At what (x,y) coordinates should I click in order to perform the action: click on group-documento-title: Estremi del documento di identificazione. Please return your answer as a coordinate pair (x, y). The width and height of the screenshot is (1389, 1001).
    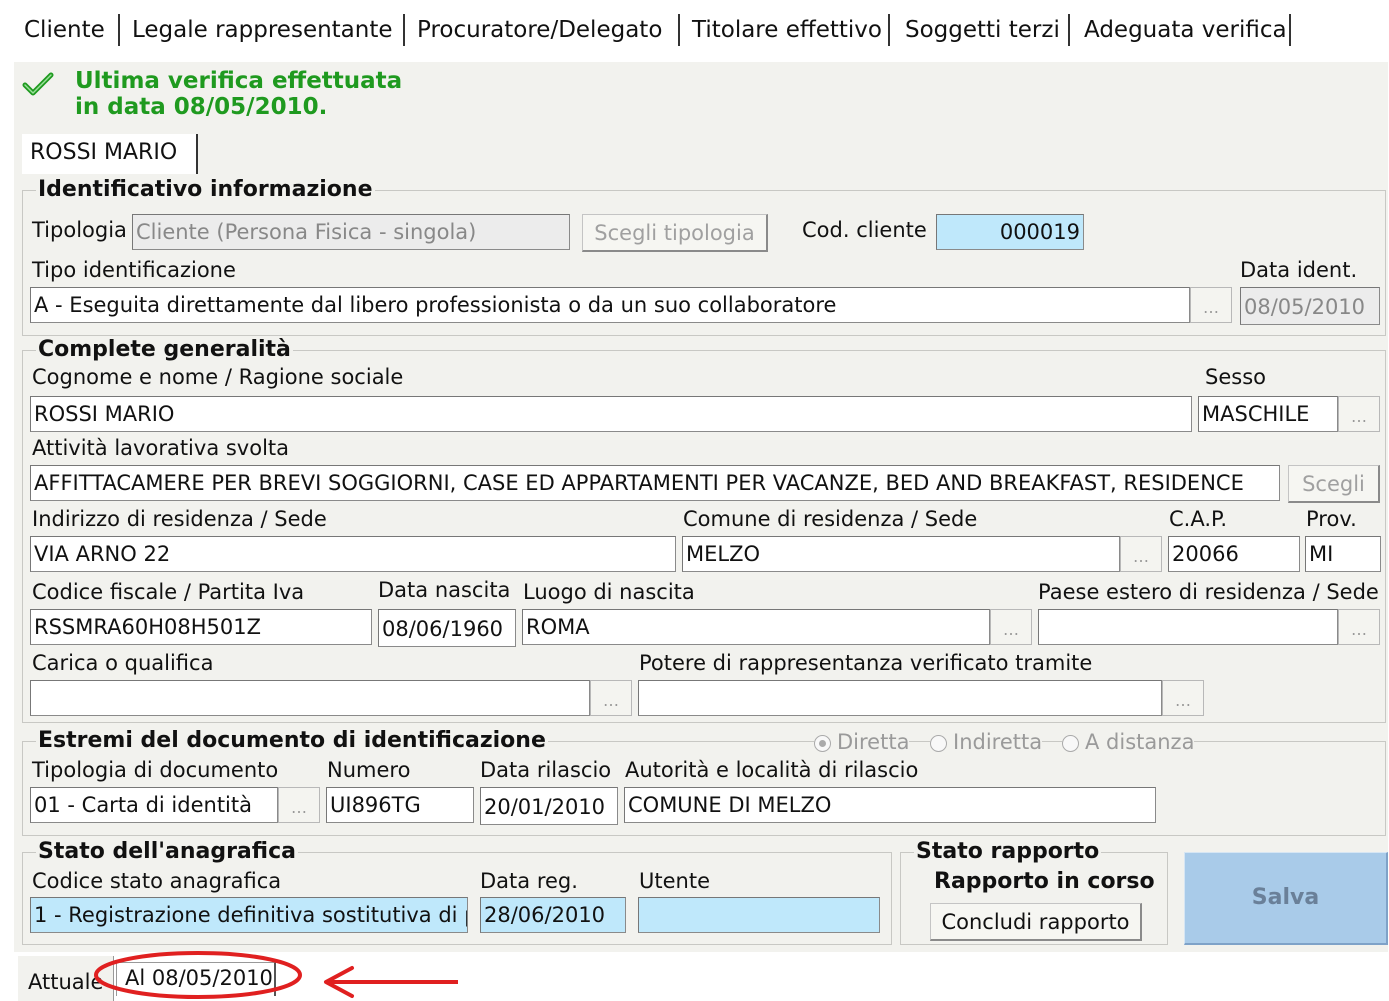
    Looking at the image, I should click on (292, 740).